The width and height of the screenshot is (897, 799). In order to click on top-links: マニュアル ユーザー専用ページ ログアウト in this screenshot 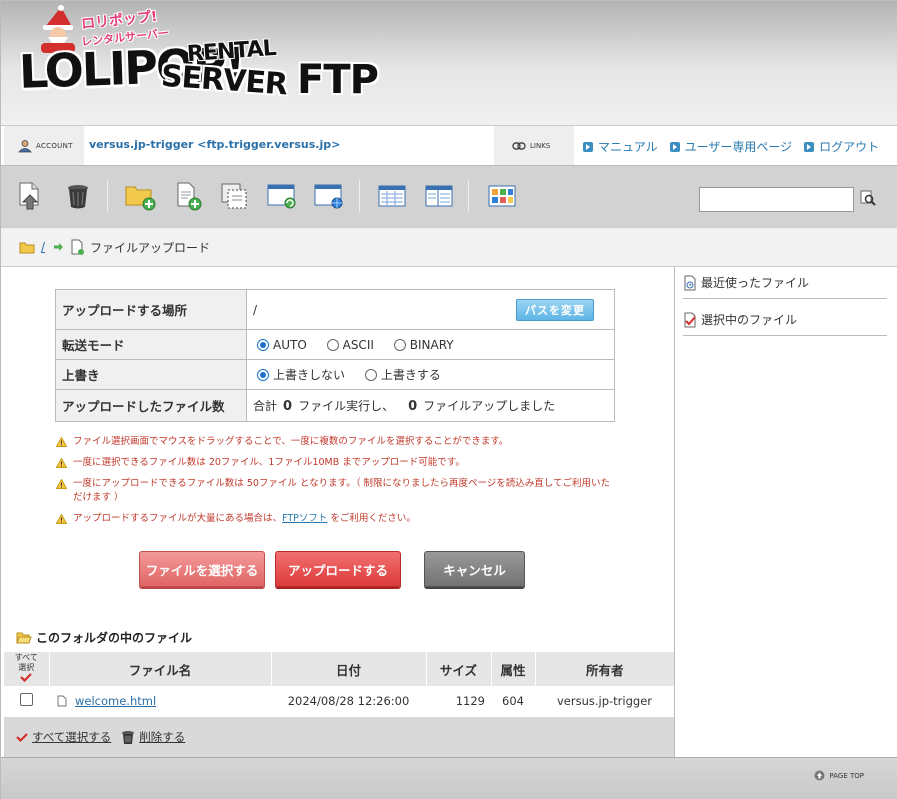, I will do `click(731, 146)`.